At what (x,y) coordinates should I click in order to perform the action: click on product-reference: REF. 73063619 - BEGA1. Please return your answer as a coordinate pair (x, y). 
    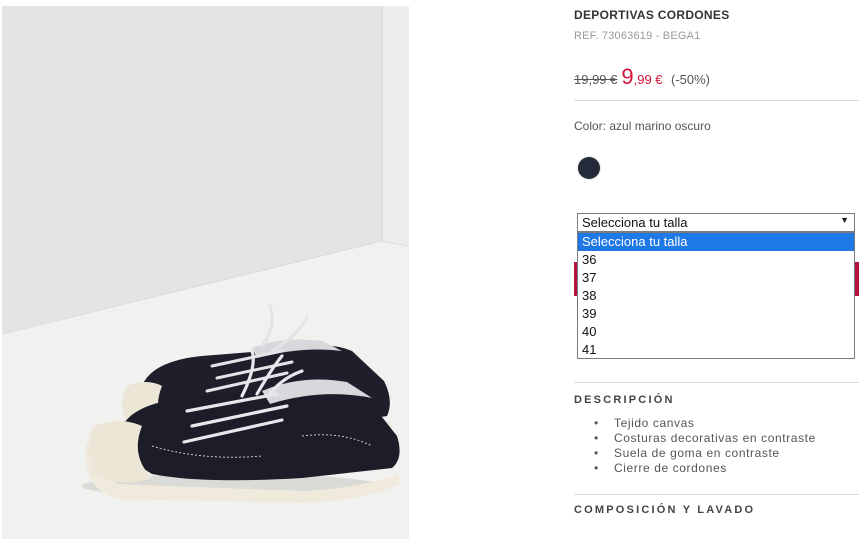
    Looking at the image, I should click on (637, 36).